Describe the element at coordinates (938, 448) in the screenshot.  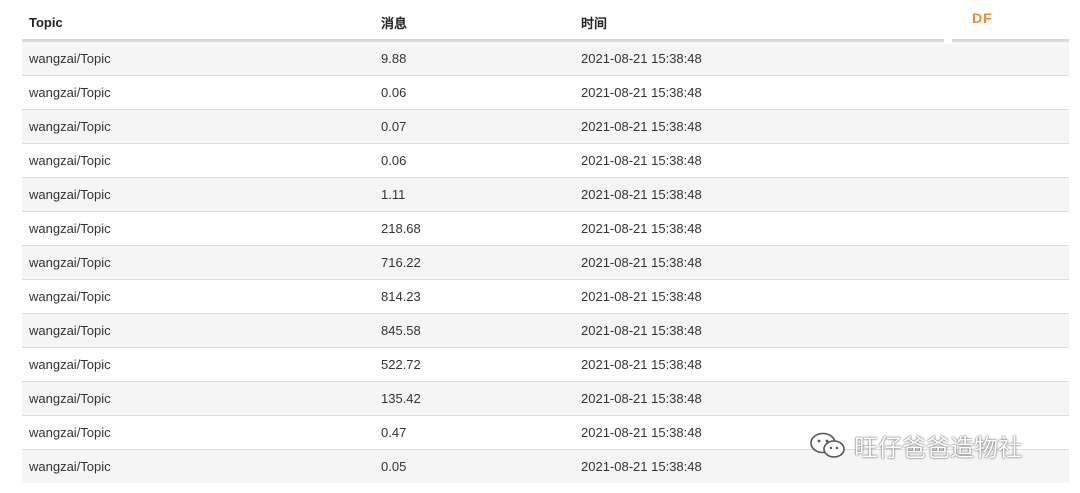
I see `watermark-text: 旺仔爸爸造物社` at that location.